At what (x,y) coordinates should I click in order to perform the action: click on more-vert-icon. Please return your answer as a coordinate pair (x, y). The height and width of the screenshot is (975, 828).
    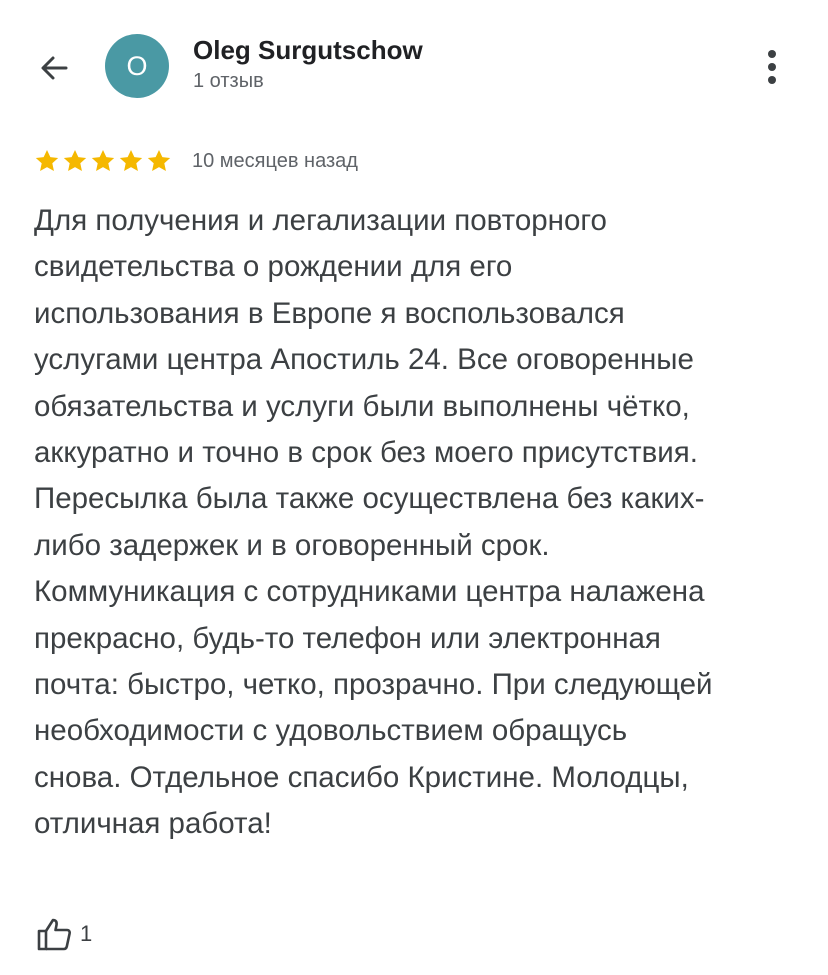
    Looking at the image, I should click on (772, 67).